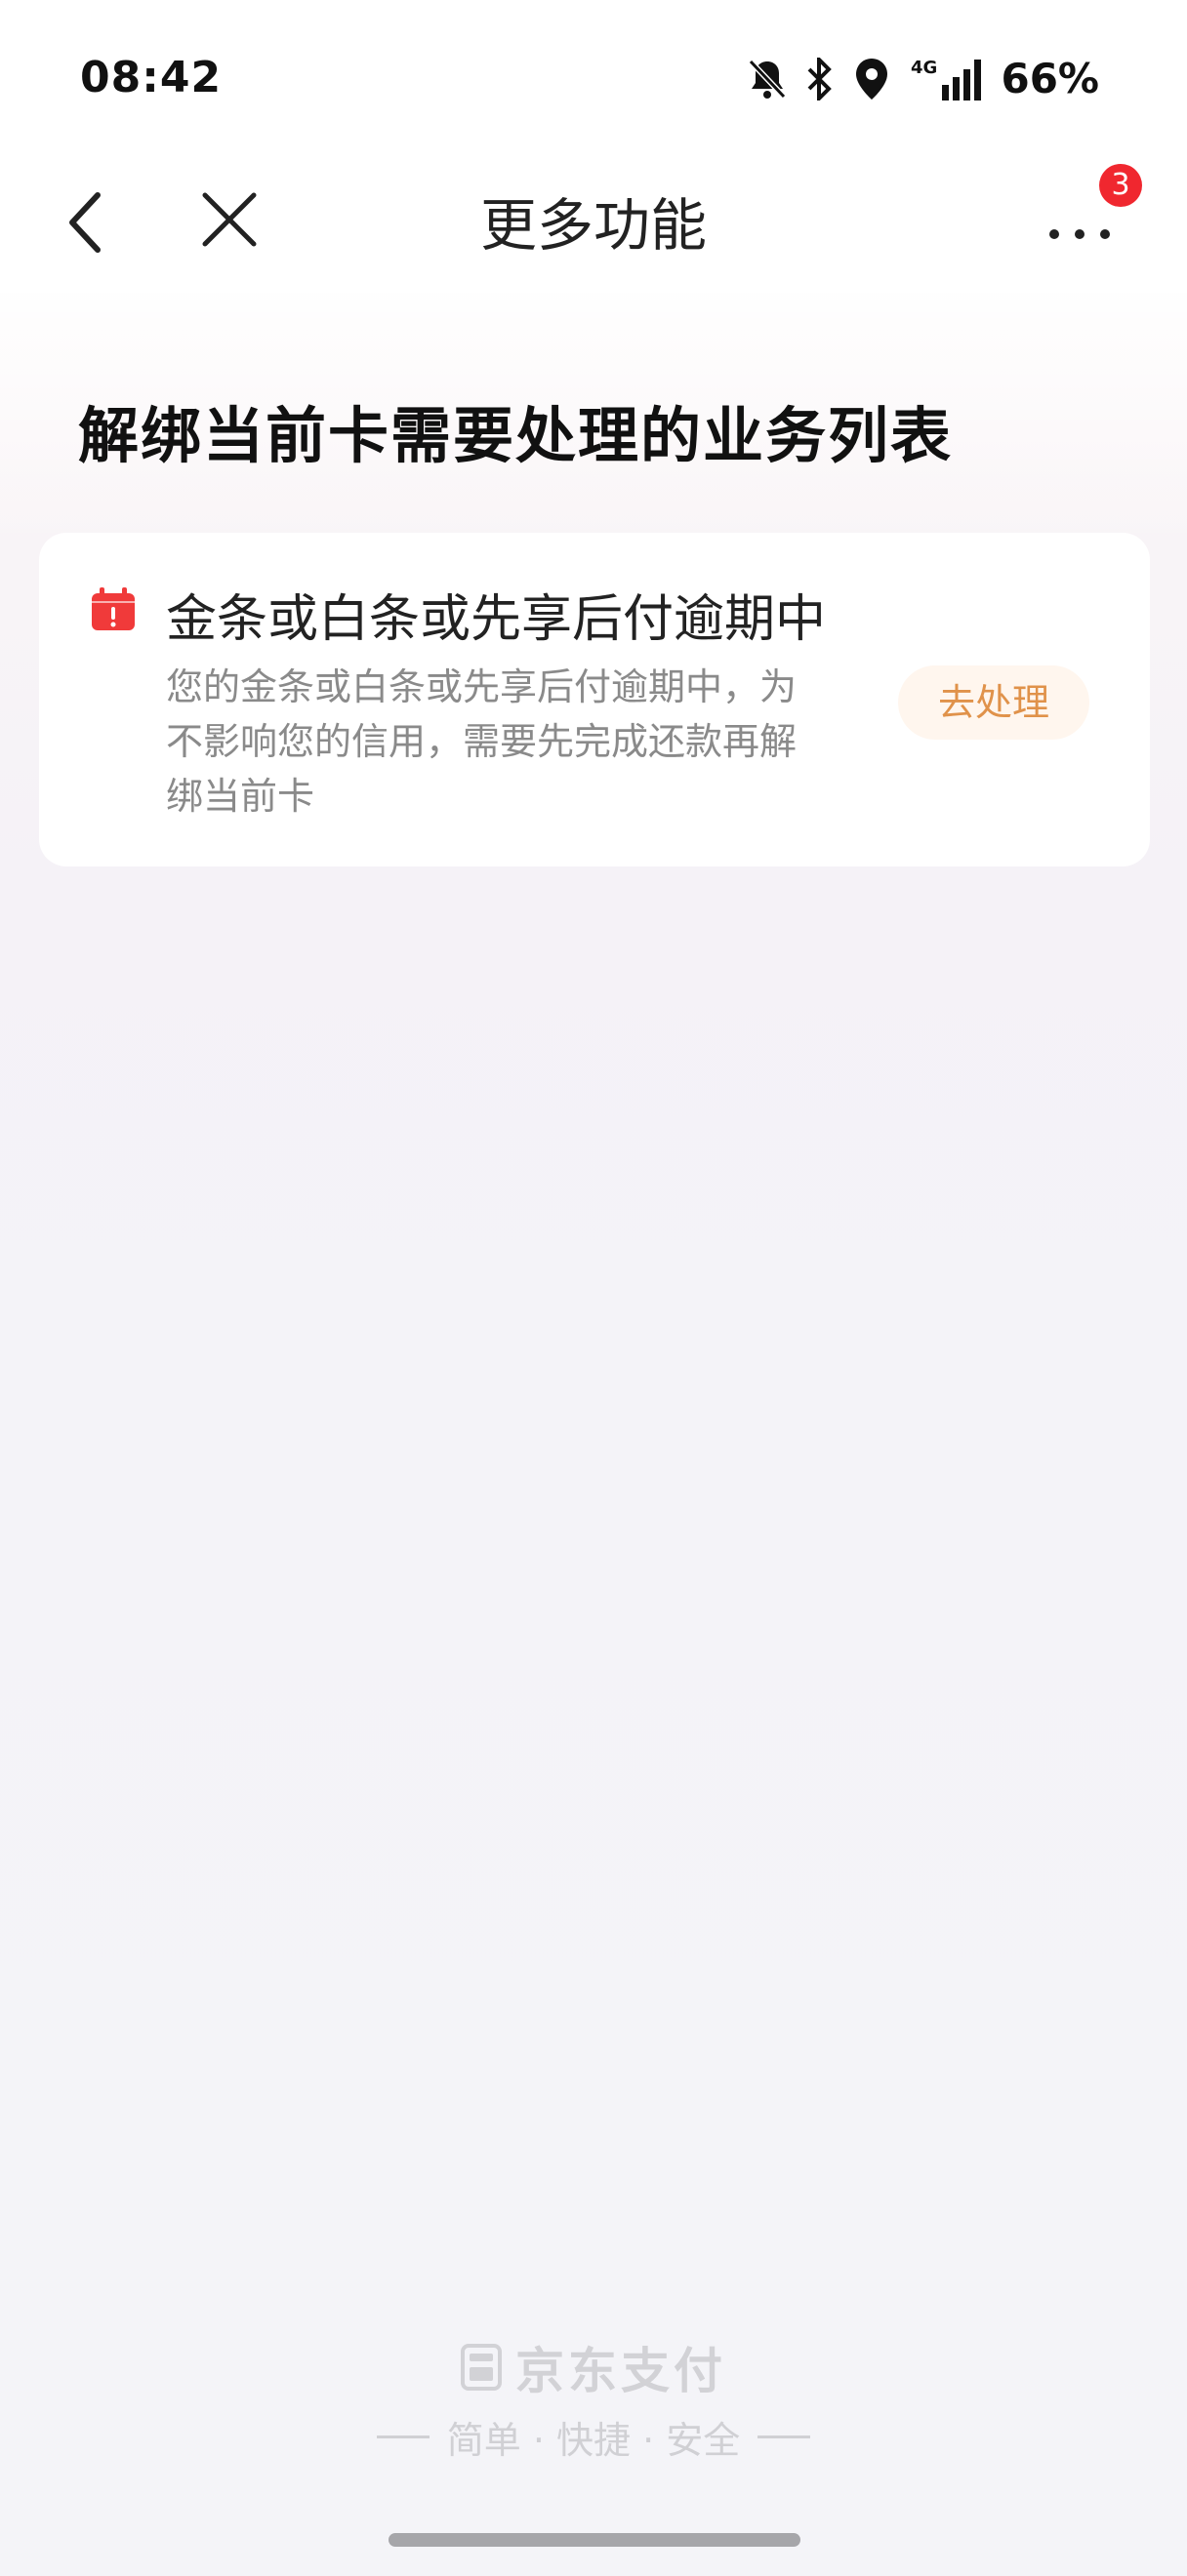 The image size is (1187, 2576). I want to click on bluetooth-icon, so click(820, 79).